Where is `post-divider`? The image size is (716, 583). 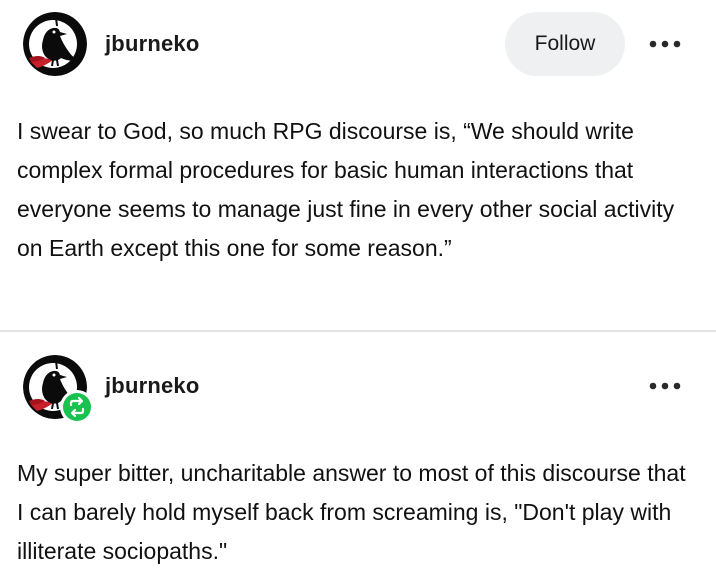 post-divider is located at coordinates (358, 331).